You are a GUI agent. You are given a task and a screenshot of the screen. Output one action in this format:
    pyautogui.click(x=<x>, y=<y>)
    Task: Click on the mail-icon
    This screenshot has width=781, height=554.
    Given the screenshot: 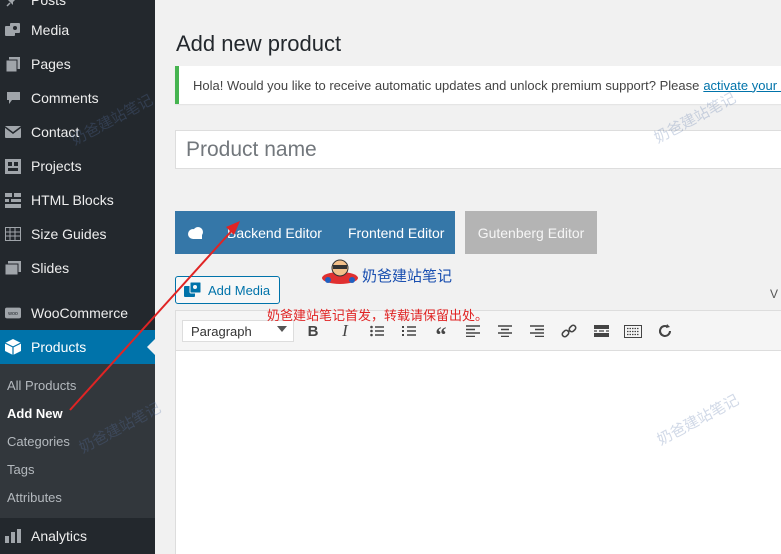 What is the action you would take?
    pyautogui.click(x=13, y=132)
    